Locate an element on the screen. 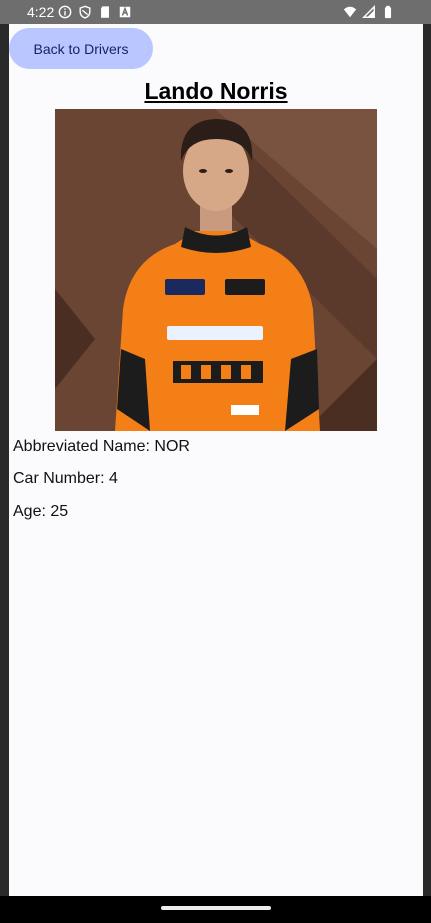 This screenshot has height=923, width=431. info-icon is located at coordinates (65, 12).